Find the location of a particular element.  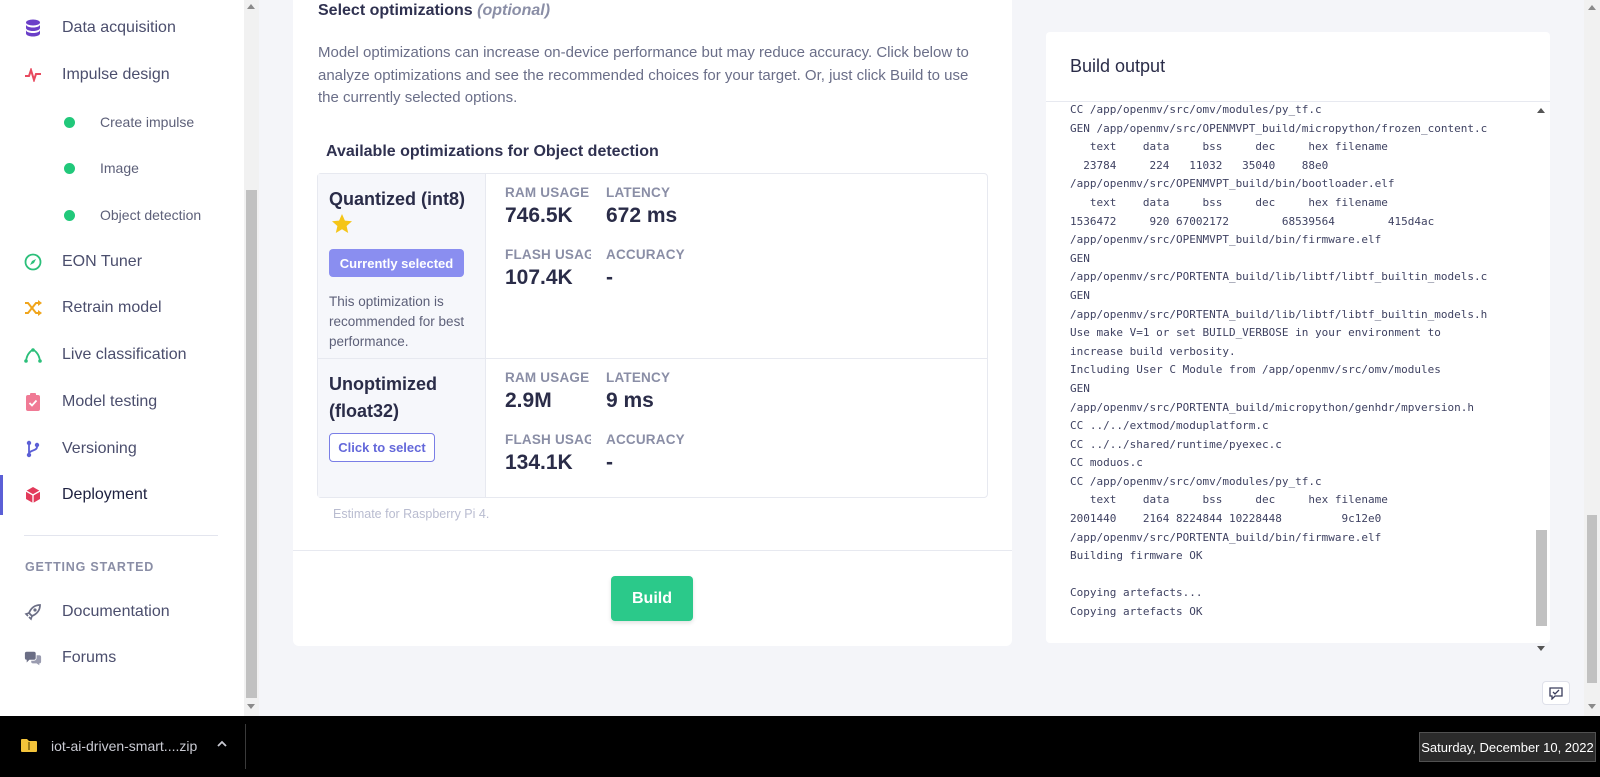

click-to-select-button: Click to select is located at coordinates (382, 447).